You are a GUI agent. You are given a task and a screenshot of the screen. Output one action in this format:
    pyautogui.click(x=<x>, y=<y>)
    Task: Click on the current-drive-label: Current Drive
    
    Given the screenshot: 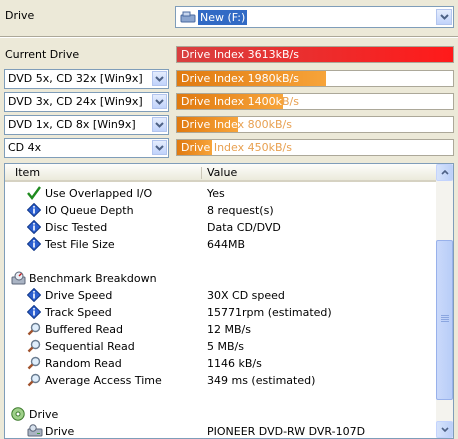 What is the action you would take?
    pyautogui.click(x=42, y=54)
    